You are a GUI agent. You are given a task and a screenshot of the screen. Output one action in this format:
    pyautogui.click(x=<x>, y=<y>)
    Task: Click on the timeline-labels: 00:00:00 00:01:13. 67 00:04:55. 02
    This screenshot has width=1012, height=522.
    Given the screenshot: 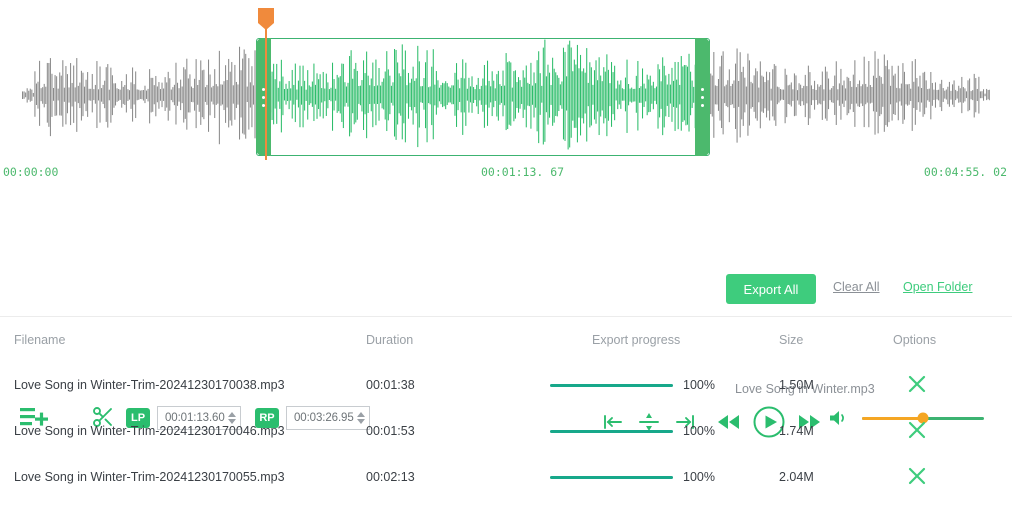 What is the action you would take?
    pyautogui.click(x=506, y=174)
    